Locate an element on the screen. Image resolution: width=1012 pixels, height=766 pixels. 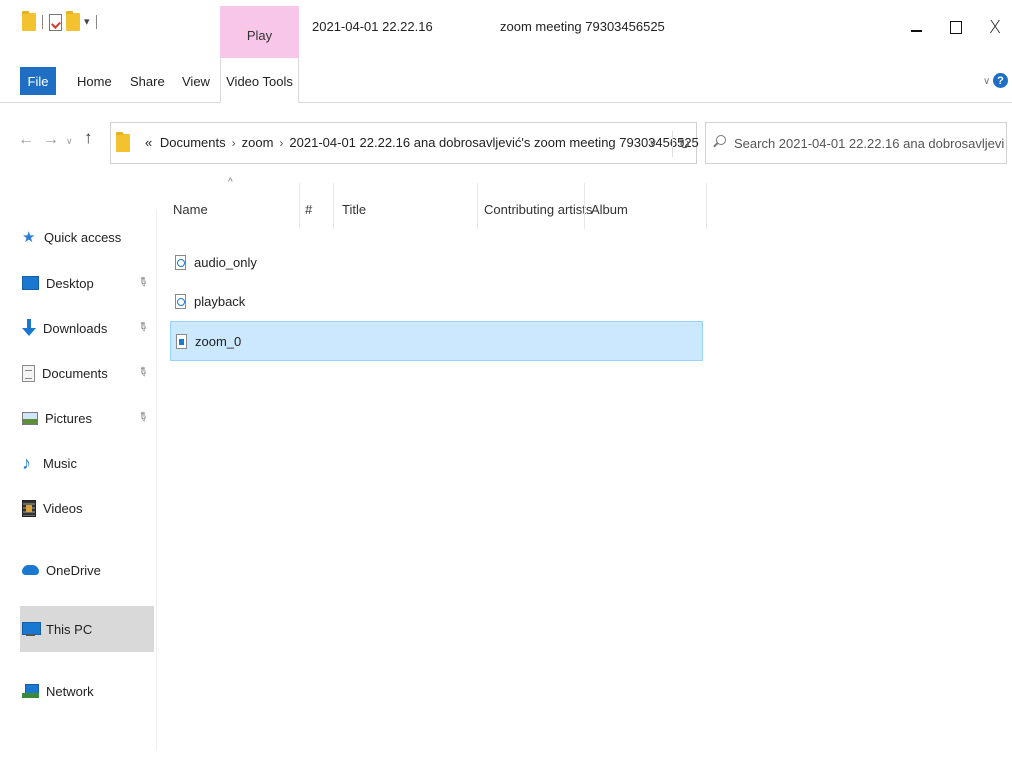
column-header-number: # is located at coordinates (308, 209).